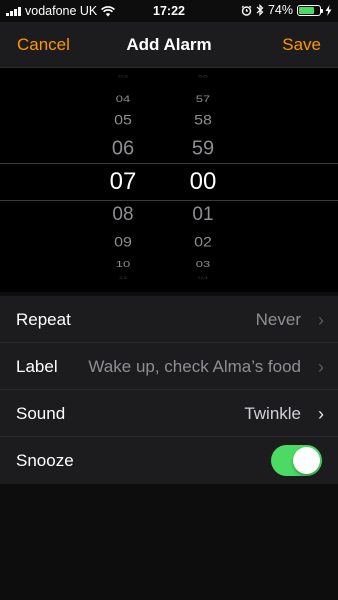 This screenshot has width=338, height=600. I want to click on nav-bar: Cancel Add Alarm Save, so click(169, 45).